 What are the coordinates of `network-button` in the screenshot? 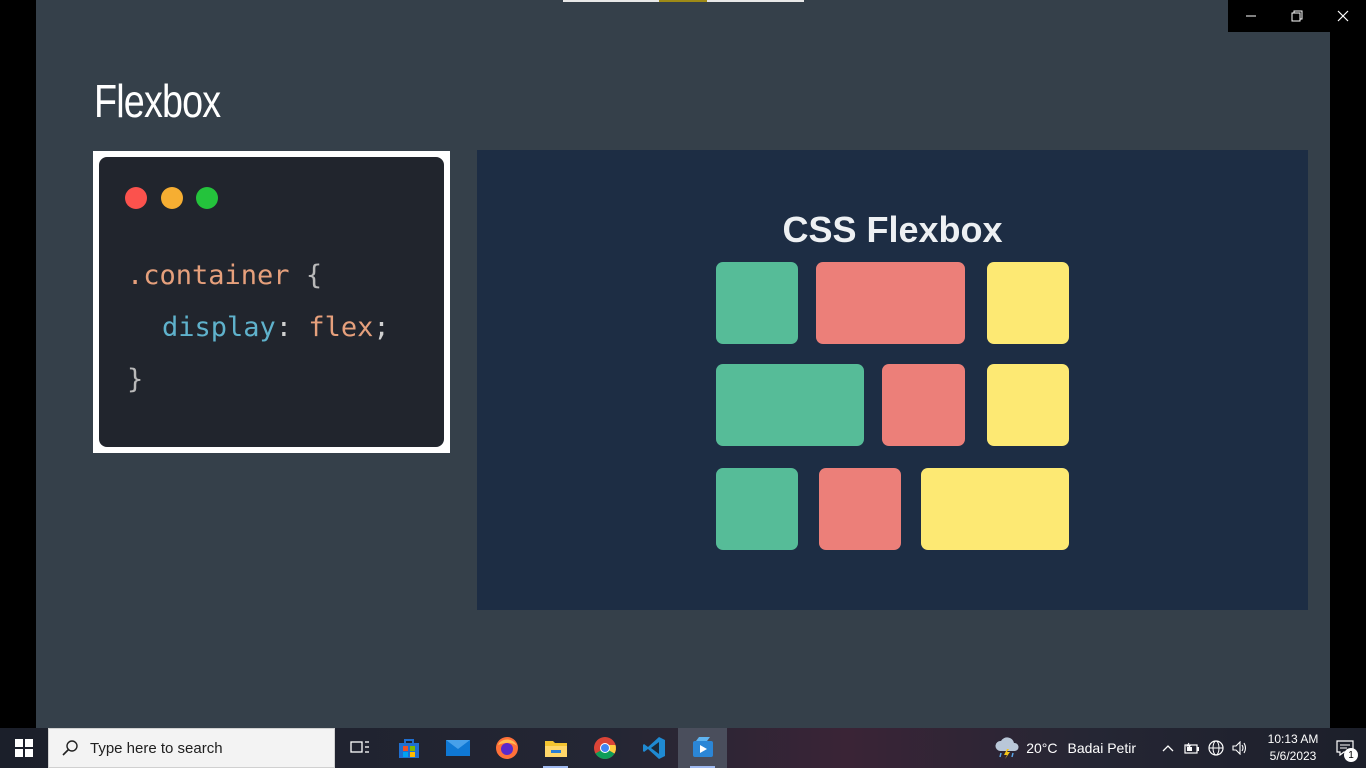 It's located at (1216, 748).